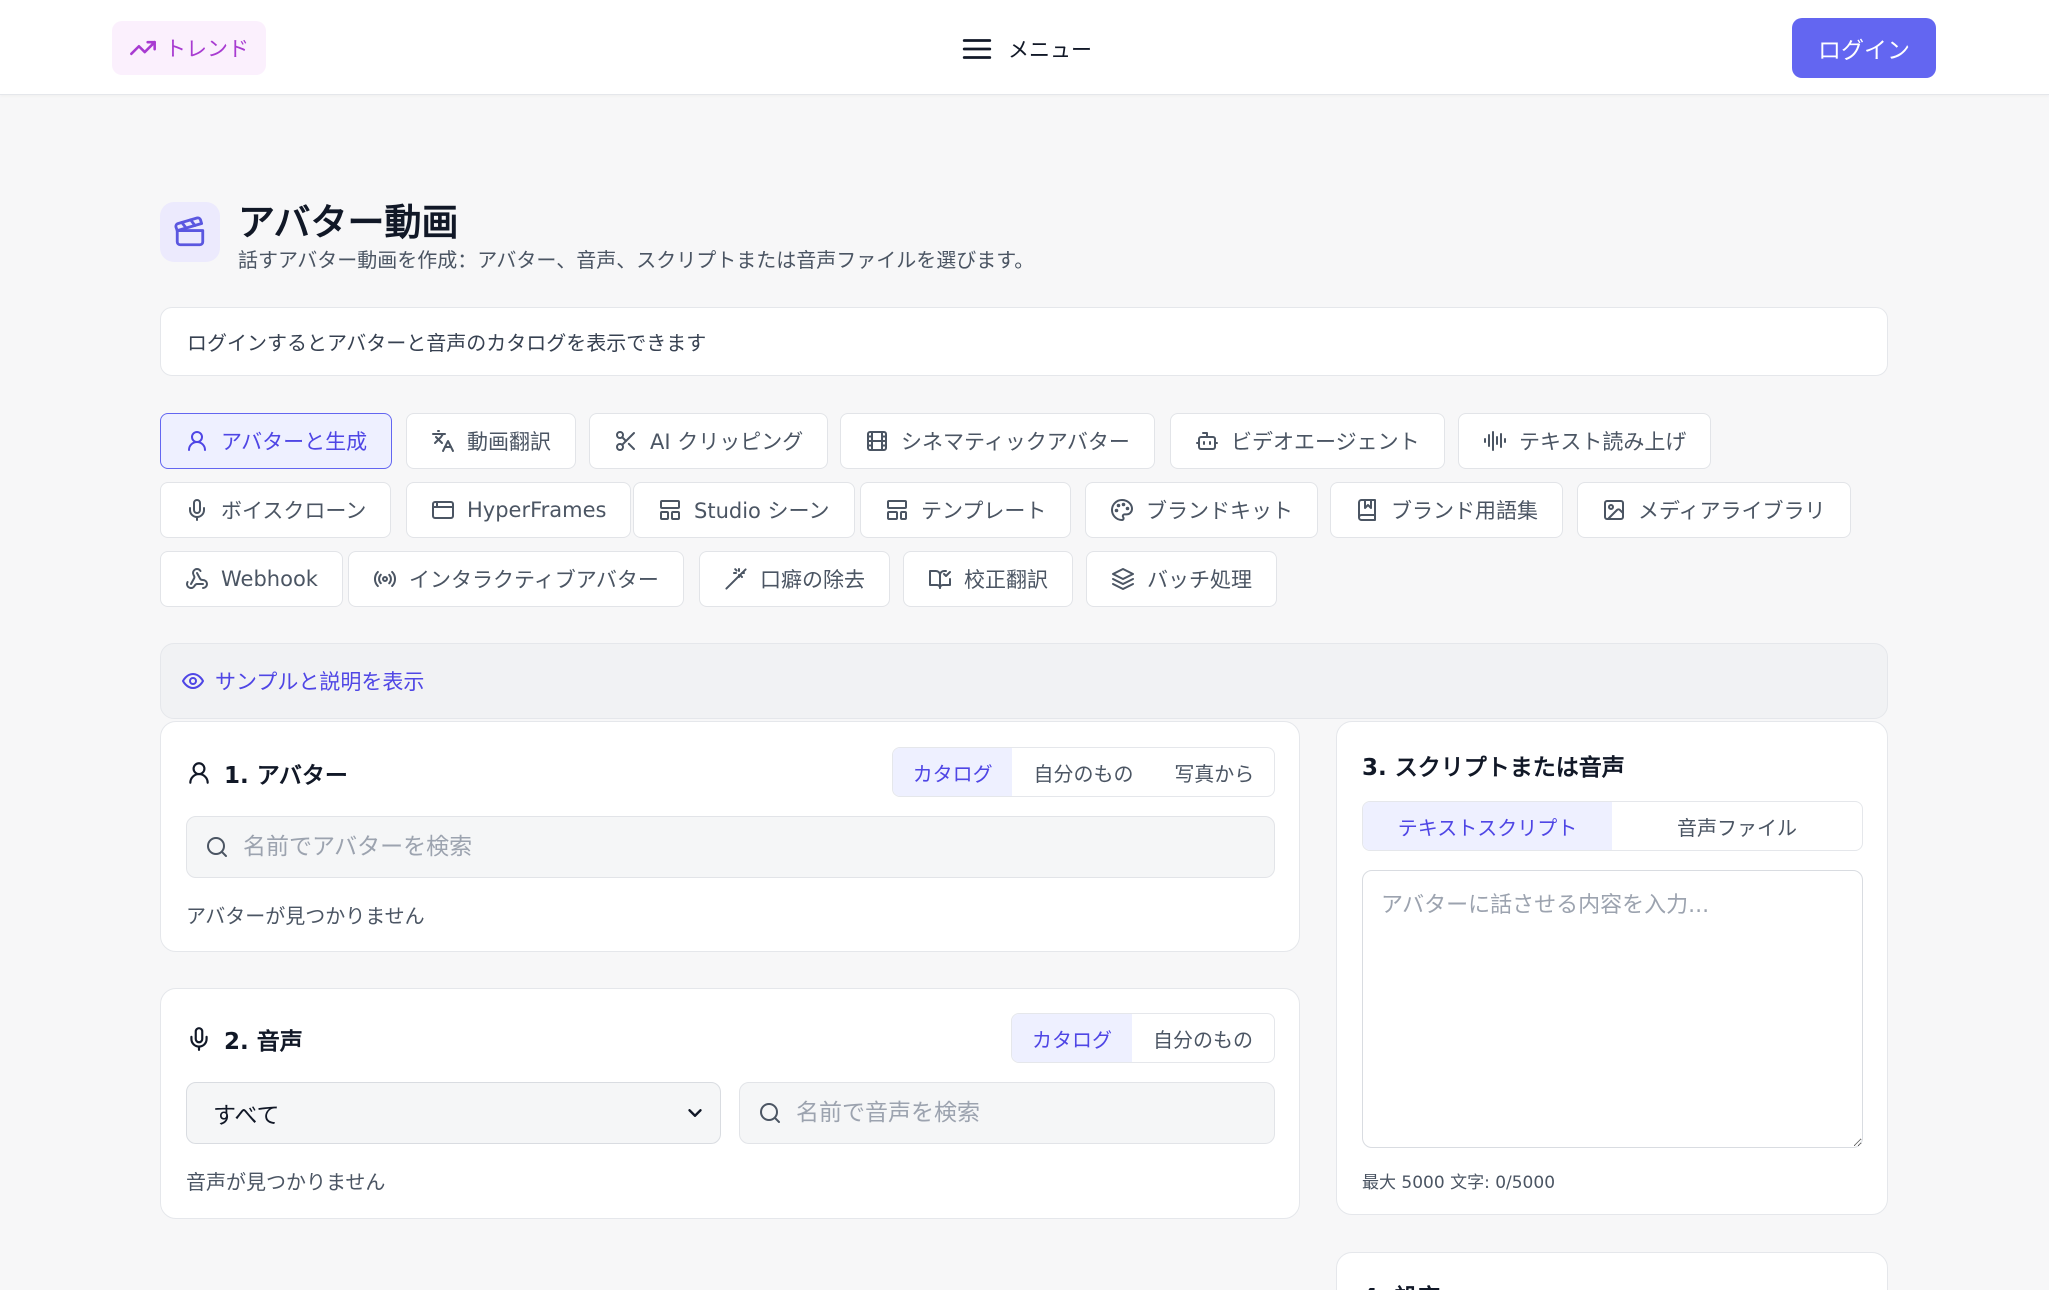  What do you see at coordinates (1219, 511) in the screenshot?
I see `tool-tab-label: ブランドキット` at bounding box center [1219, 511].